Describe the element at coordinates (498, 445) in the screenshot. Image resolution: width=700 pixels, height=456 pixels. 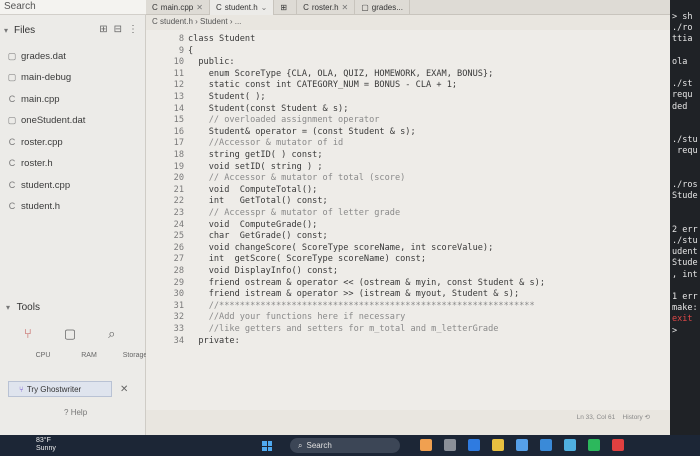
I see `folder-icon` at that location.